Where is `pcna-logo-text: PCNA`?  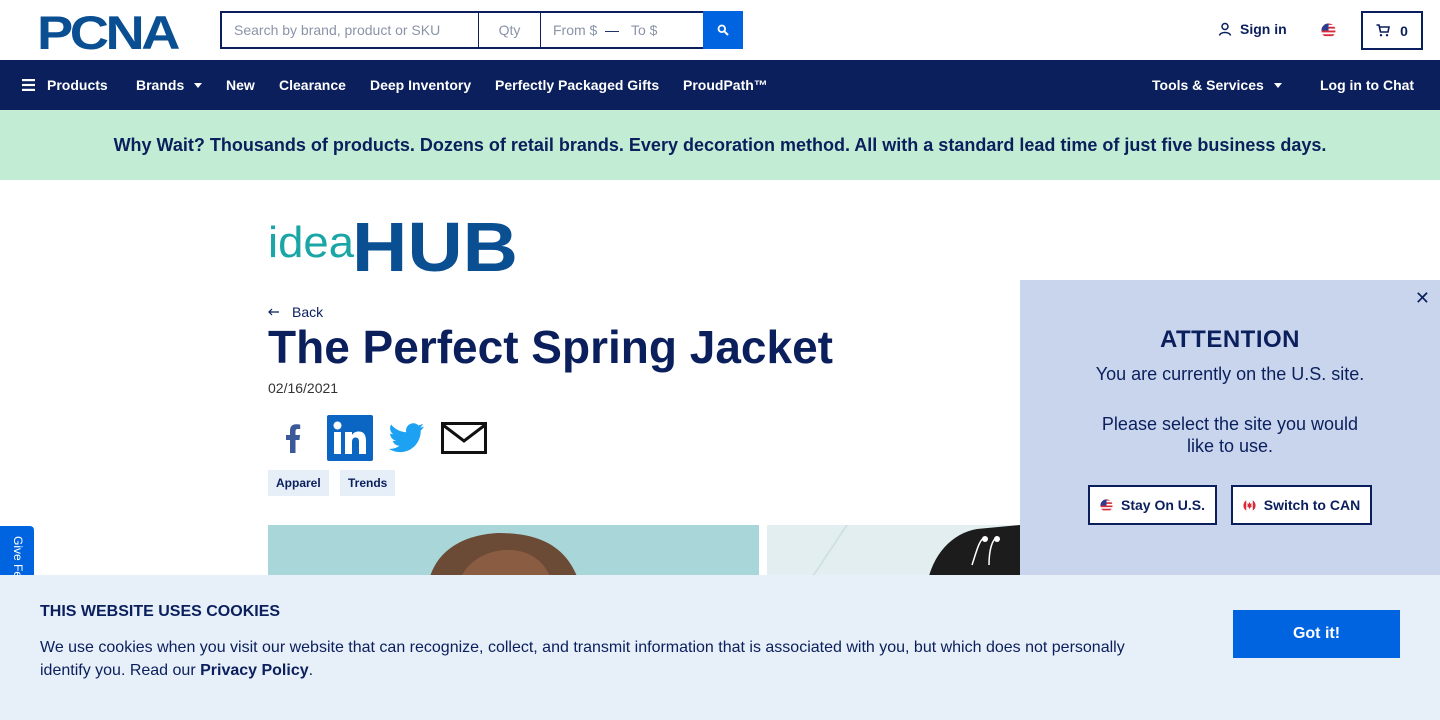 pcna-logo-text: PCNA is located at coordinates (108, 32).